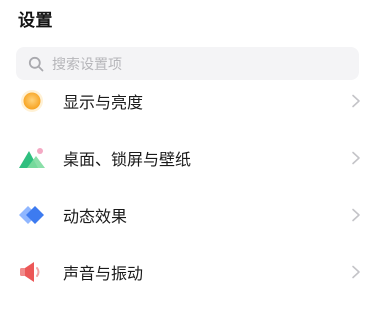 The width and height of the screenshot is (387, 321). Describe the element at coordinates (32, 272) in the screenshot. I see `speaker-sound-icon` at that location.